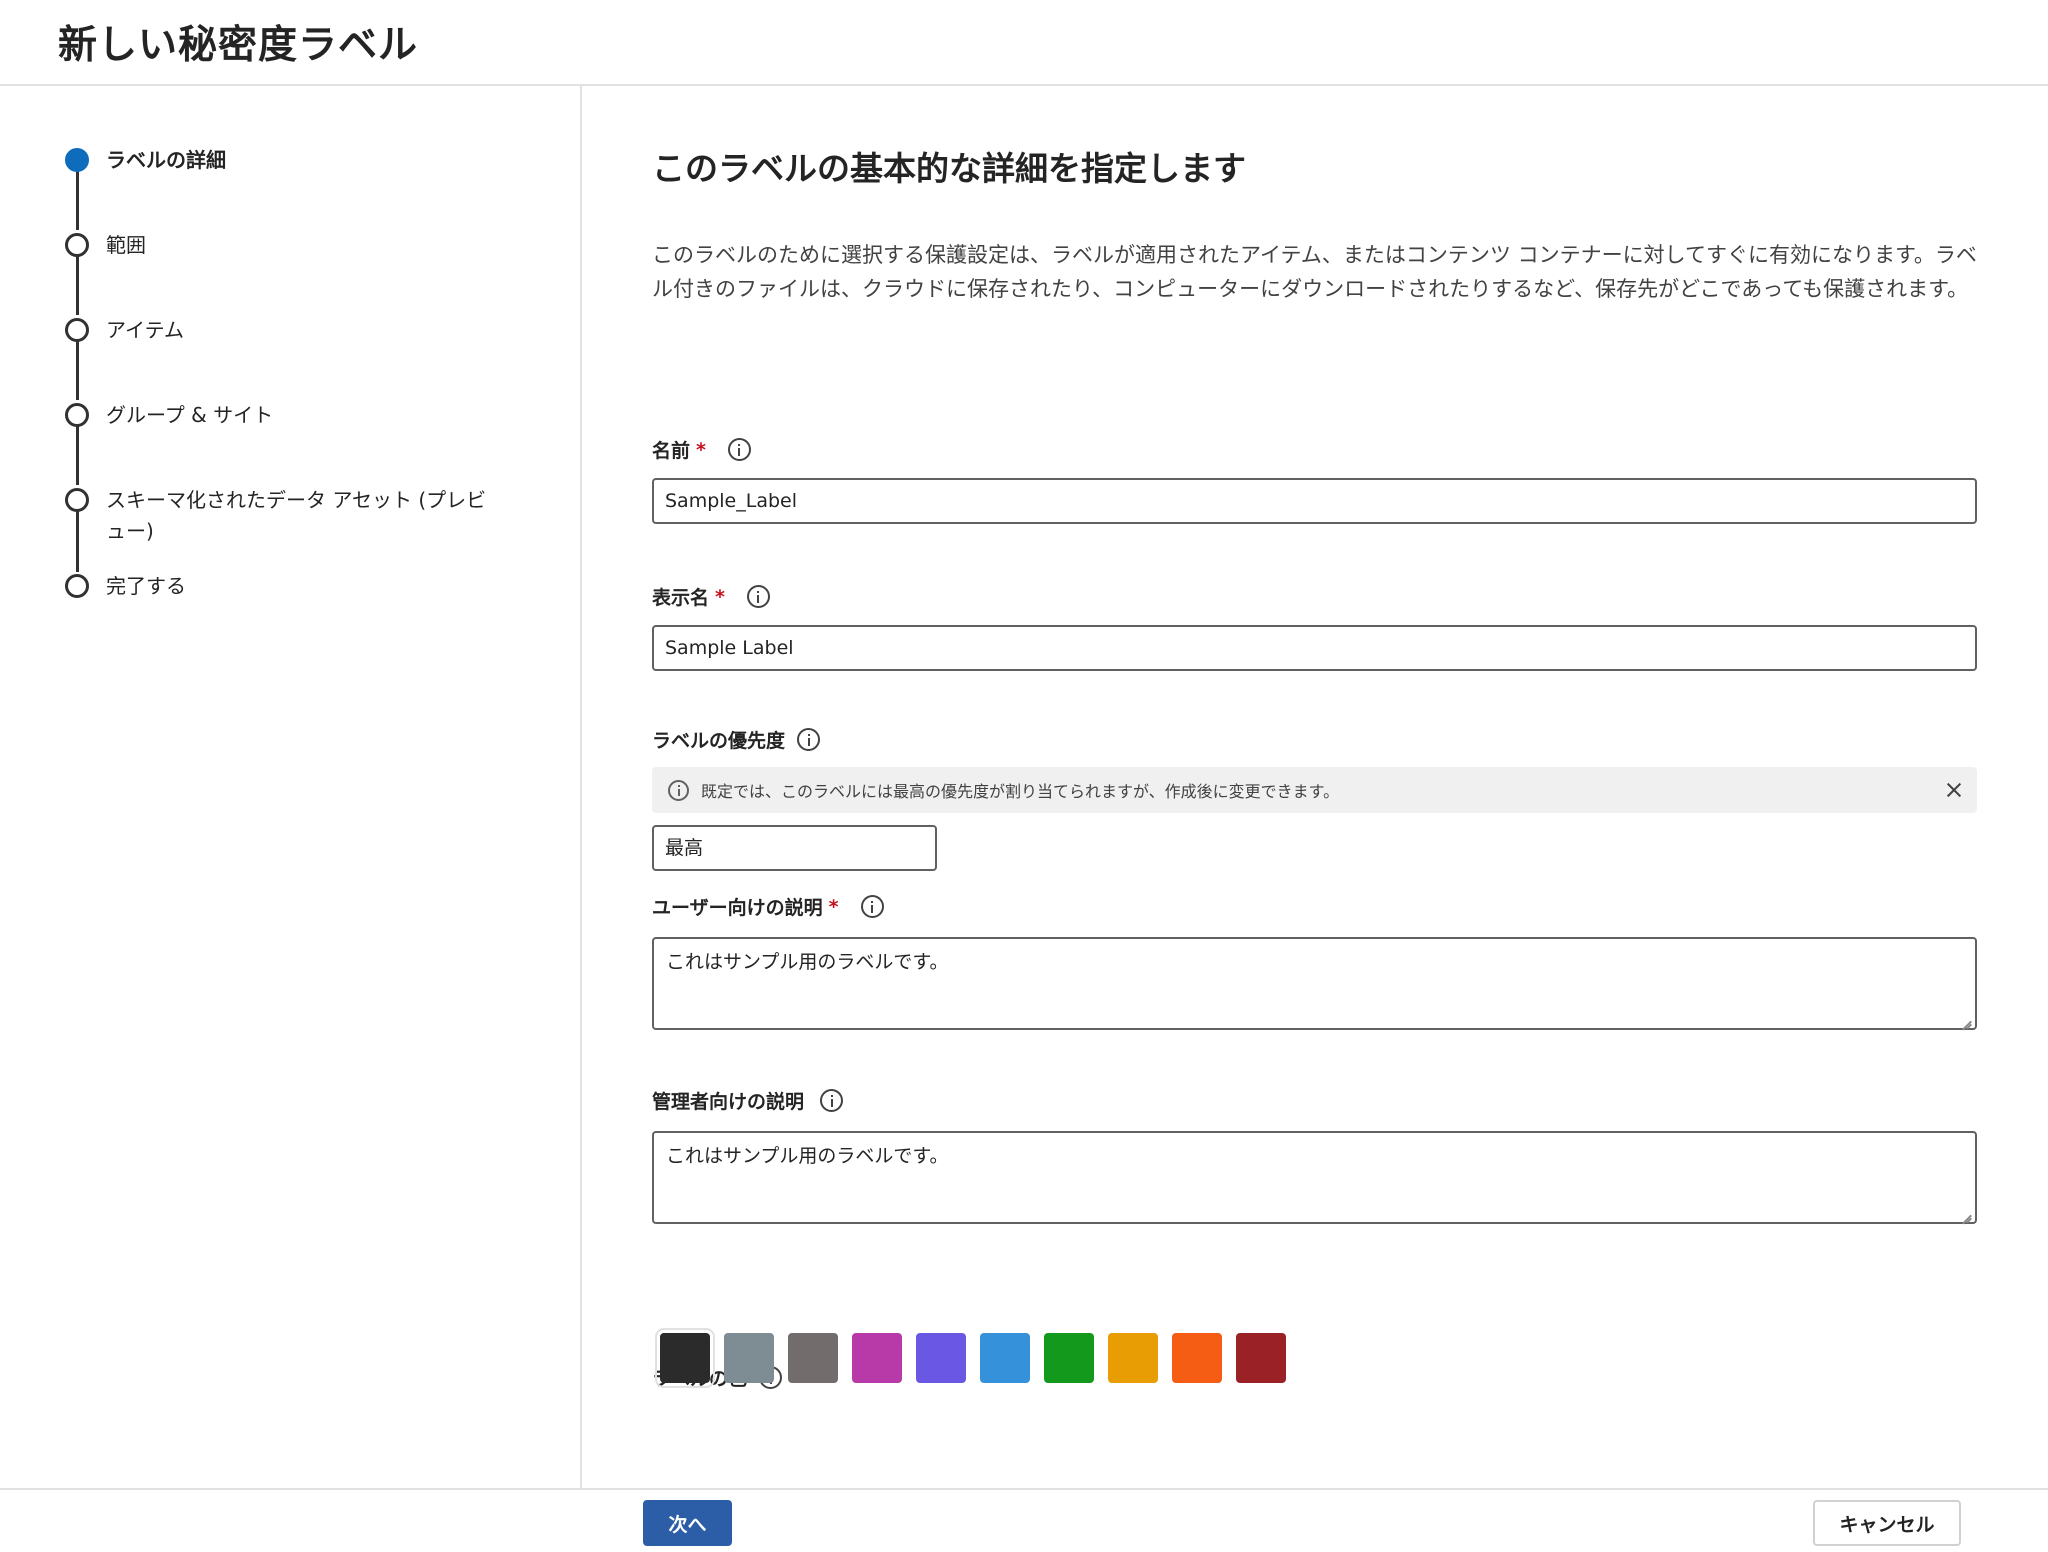  What do you see at coordinates (238, 45) in the screenshot?
I see `page-title: 新しい秘密度ラベル` at bounding box center [238, 45].